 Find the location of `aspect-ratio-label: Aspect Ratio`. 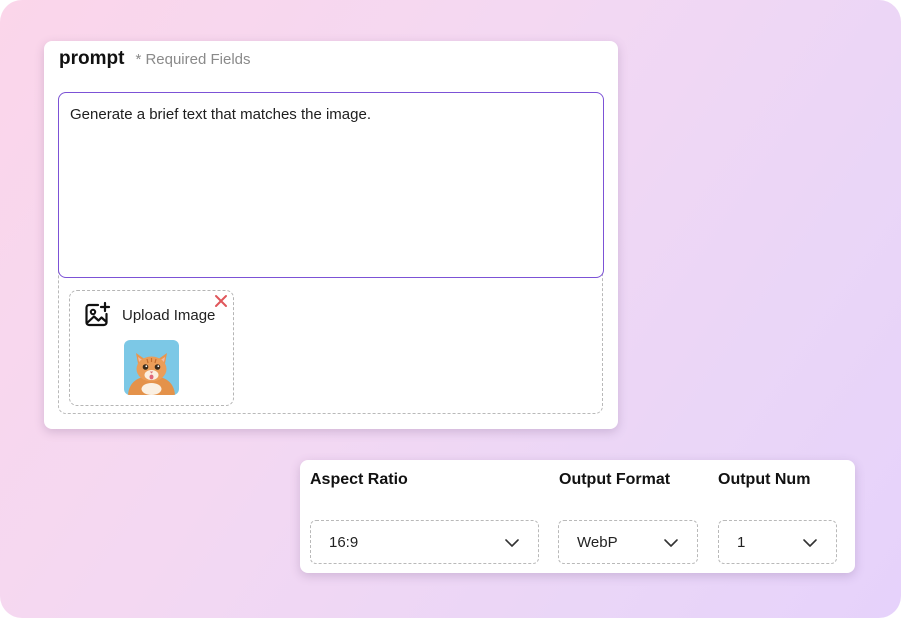

aspect-ratio-label: Aspect Ratio is located at coordinates (359, 479).